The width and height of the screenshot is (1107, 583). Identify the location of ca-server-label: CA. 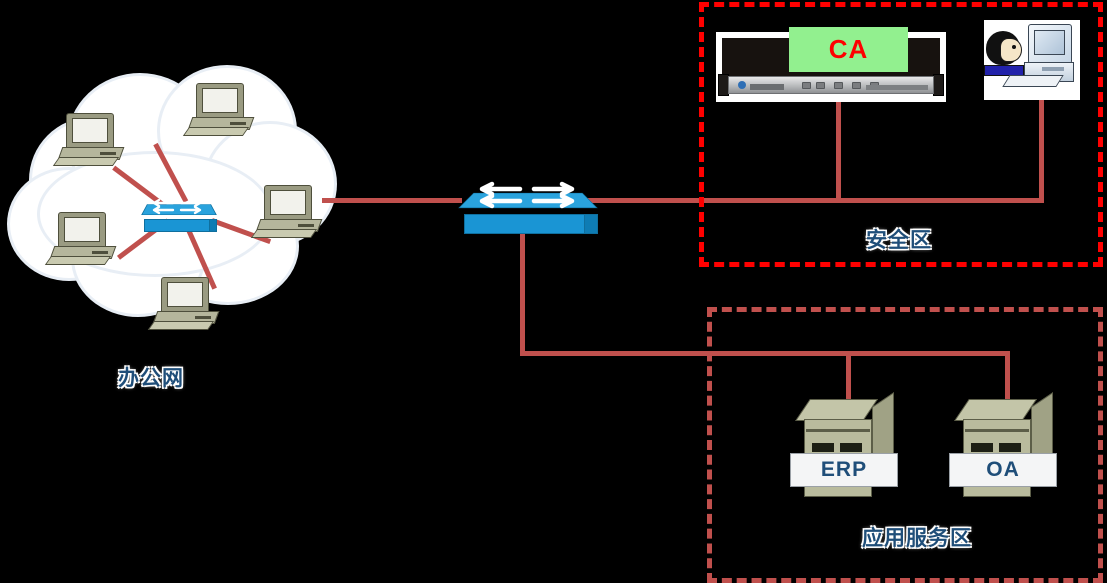
(848, 49).